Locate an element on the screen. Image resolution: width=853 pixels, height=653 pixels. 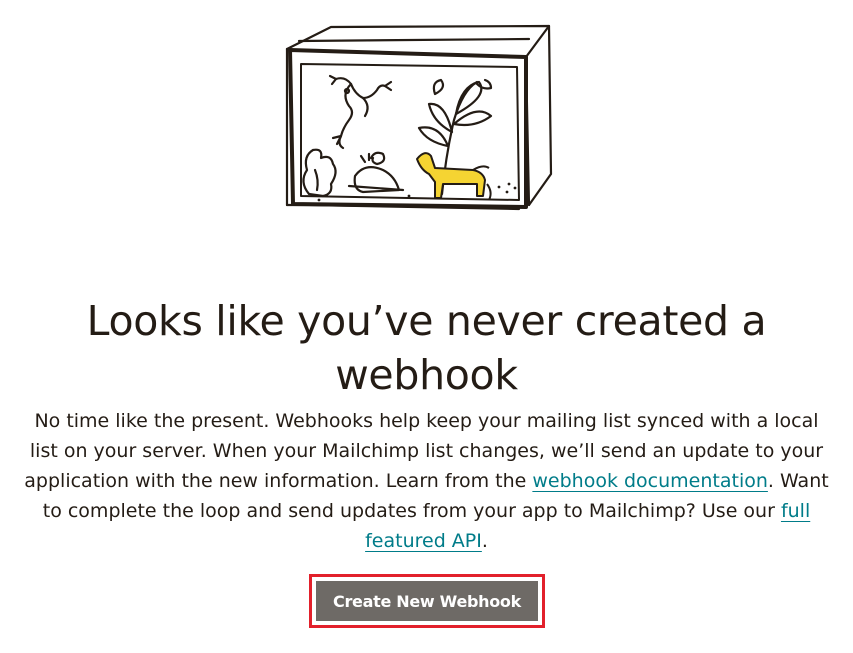
create-new-webhook-button: Create New Webhook is located at coordinates (427, 601).